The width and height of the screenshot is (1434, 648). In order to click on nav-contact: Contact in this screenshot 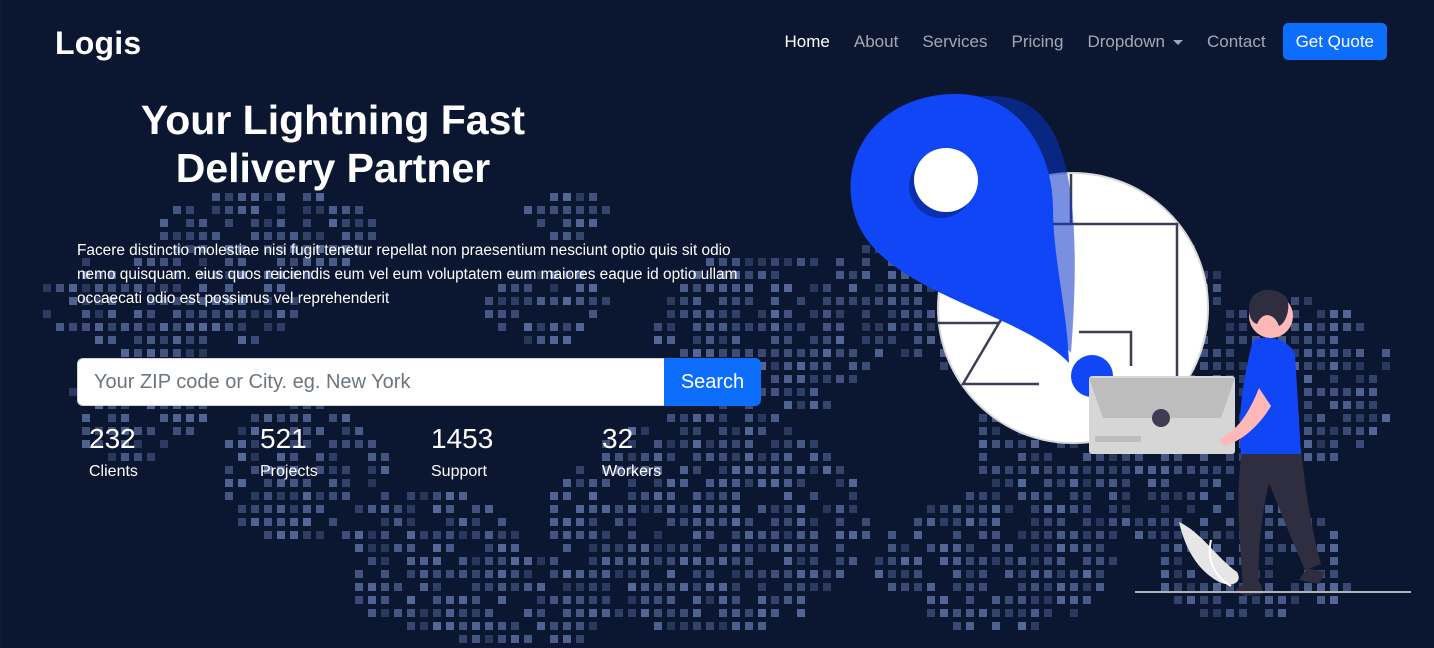, I will do `click(1236, 42)`.